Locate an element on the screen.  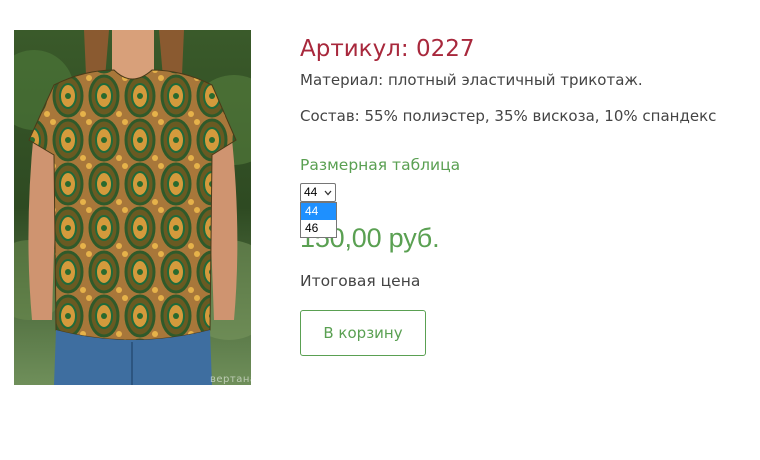
size-option: 44 is located at coordinates (318, 211).